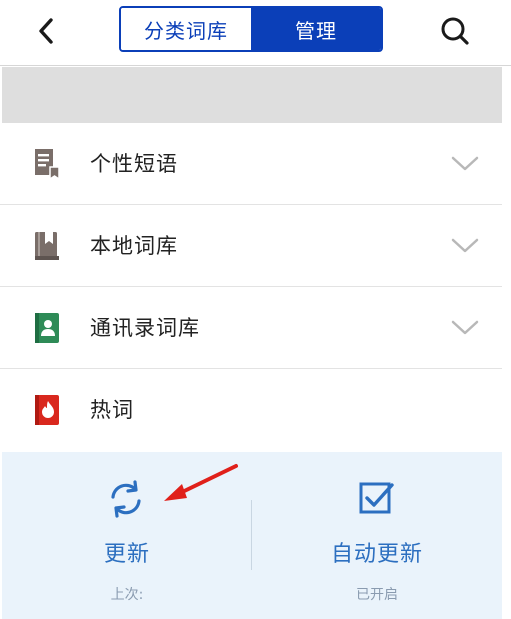 The width and height of the screenshot is (511, 619). I want to click on search-button, so click(455, 31).